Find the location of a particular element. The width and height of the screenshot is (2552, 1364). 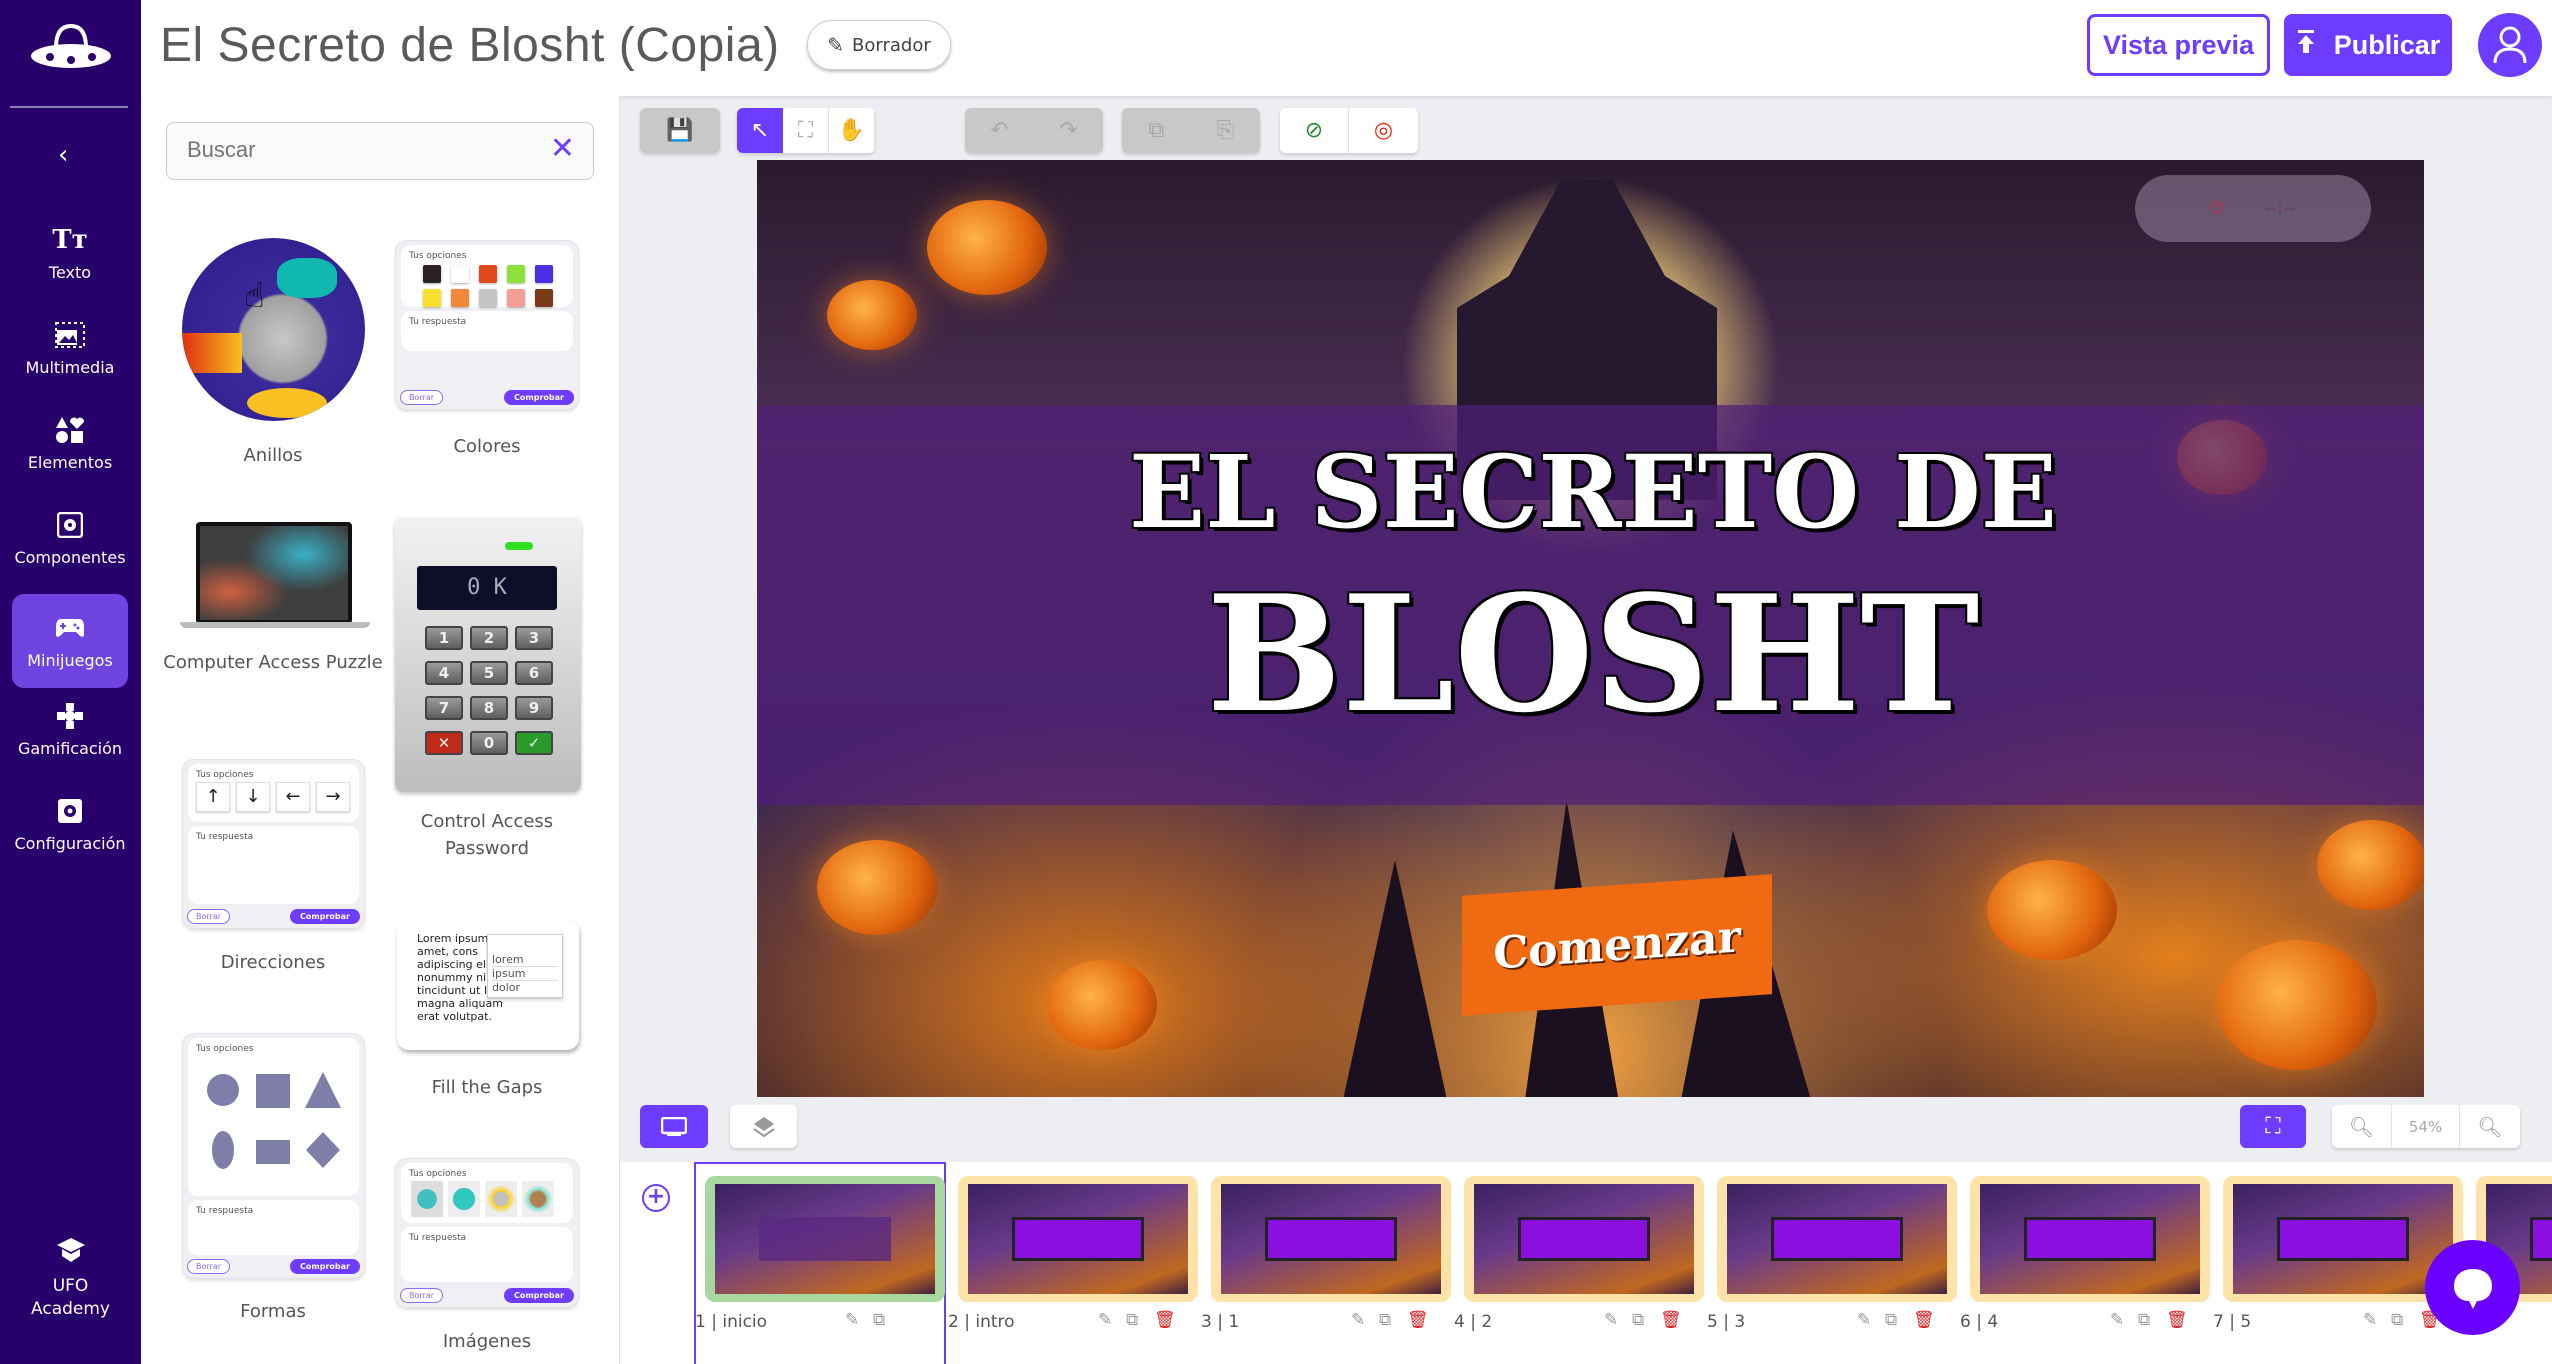

answer-label: Tu respuesta is located at coordinates (438, 322).